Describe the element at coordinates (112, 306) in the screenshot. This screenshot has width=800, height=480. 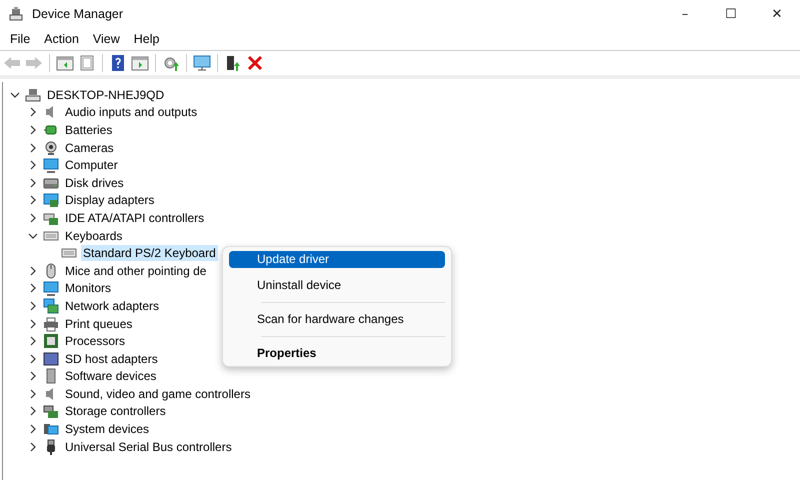
I see `tree-item: Network adapters` at that location.